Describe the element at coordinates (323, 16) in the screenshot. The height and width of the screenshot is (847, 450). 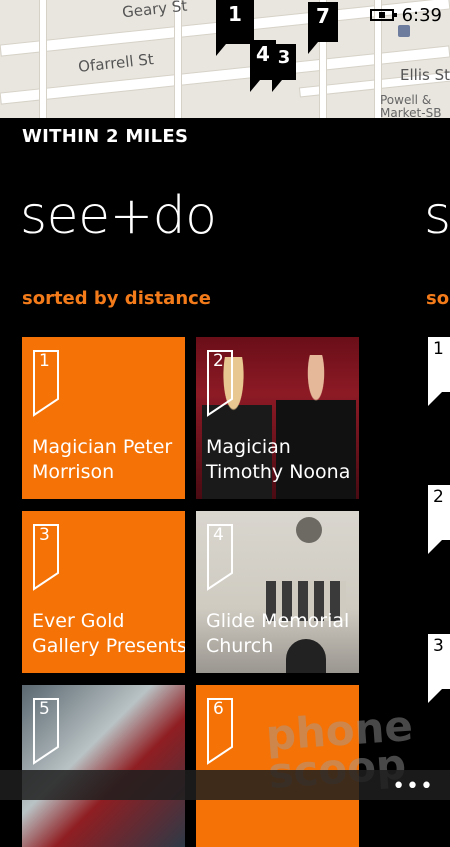
I see `map-pin-label: 7` at that location.